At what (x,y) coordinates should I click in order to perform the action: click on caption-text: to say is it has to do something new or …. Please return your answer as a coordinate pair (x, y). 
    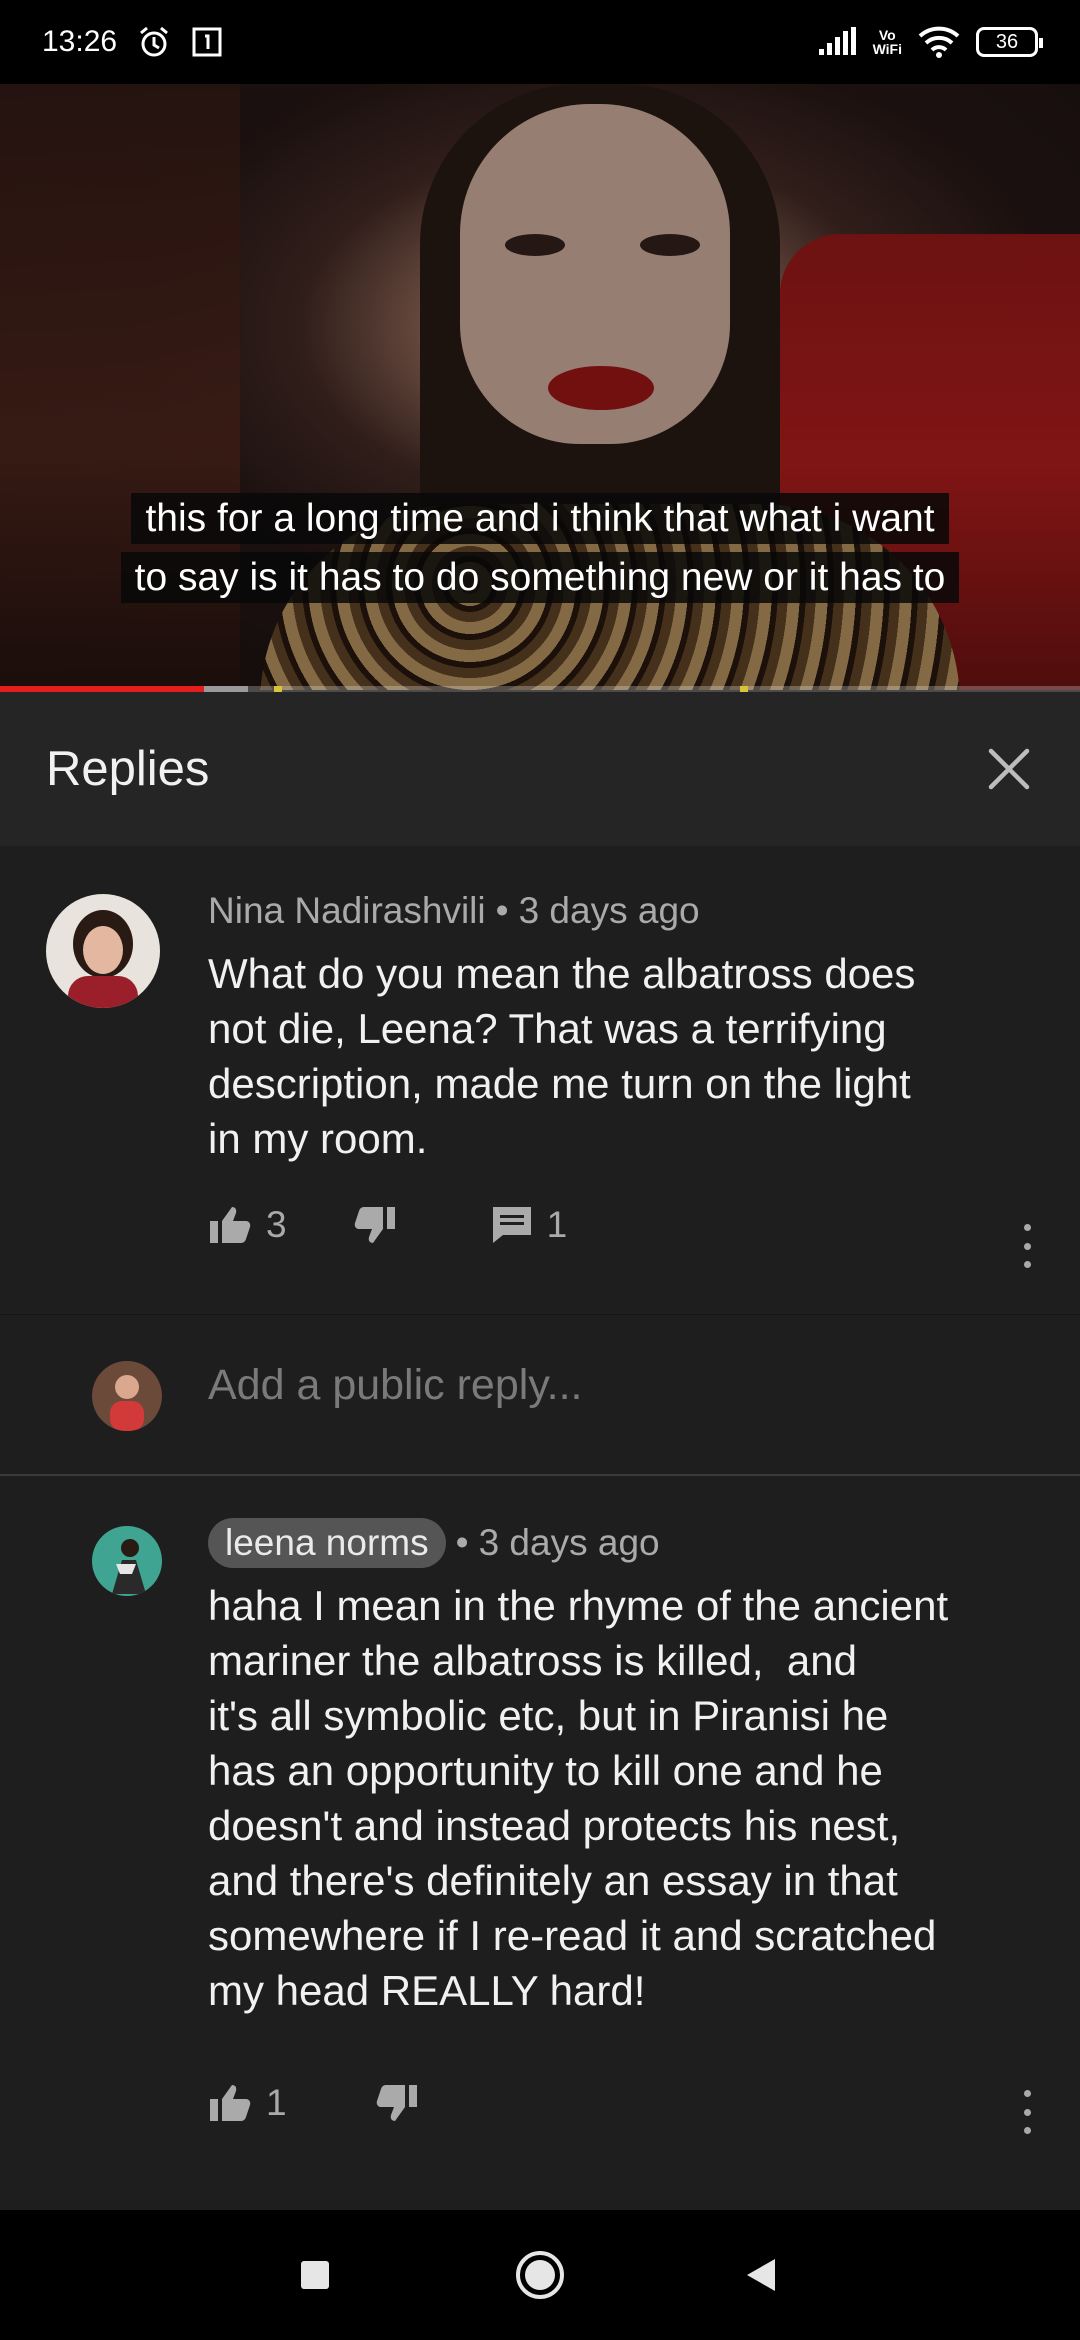
    Looking at the image, I should click on (540, 577).